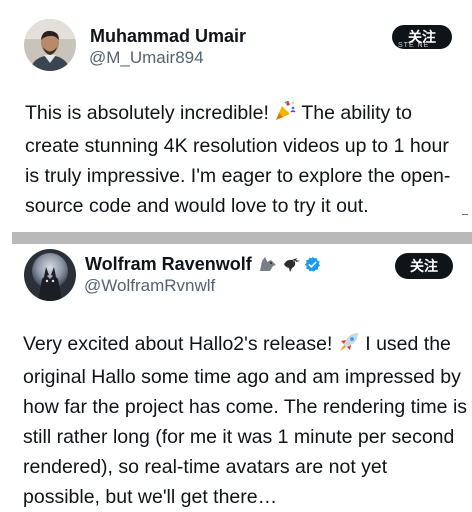 The image size is (472, 512). What do you see at coordinates (424, 266) in the screenshot?
I see `follow-button: 关注` at bounding box center [424, 266].